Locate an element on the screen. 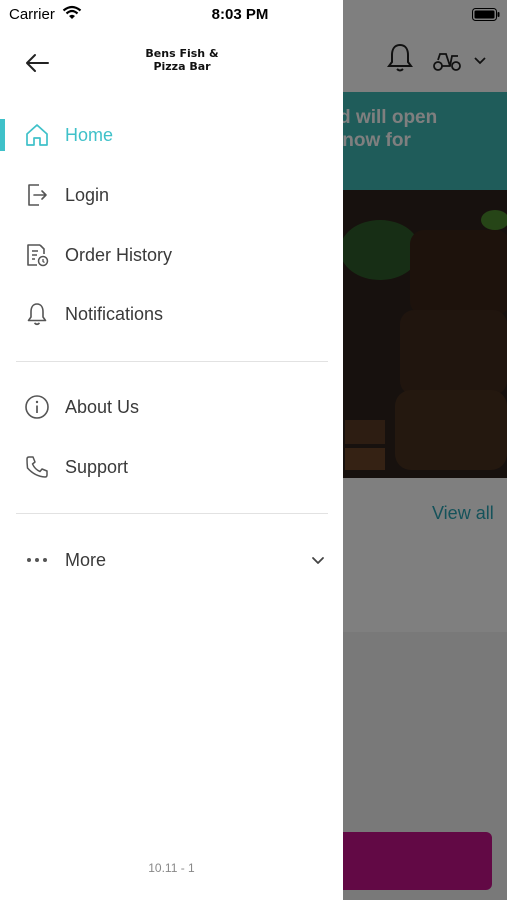 The width and height of the screenshot is (507, 900). arrow-left-icon is located at coordinates (37, 63).